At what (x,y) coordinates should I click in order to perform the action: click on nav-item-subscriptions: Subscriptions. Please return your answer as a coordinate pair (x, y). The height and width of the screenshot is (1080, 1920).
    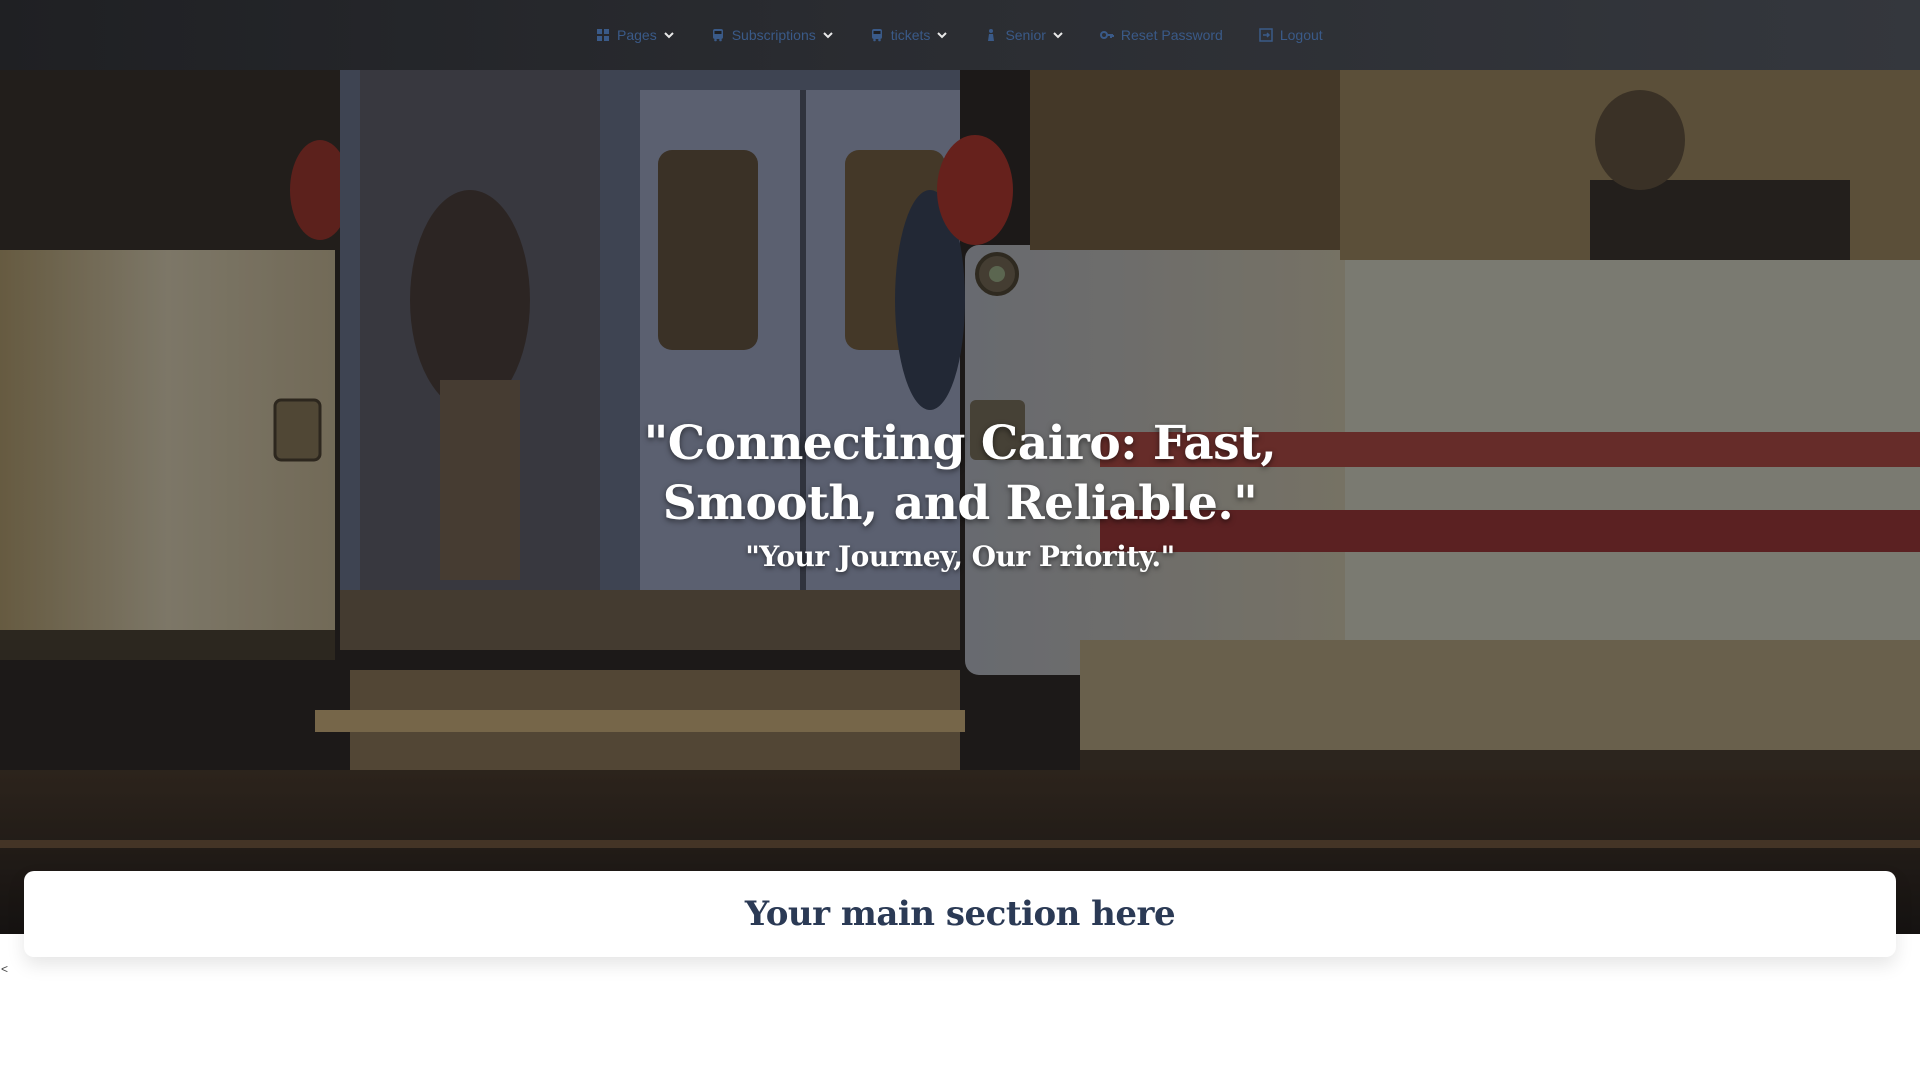
    Looking at the image, I should click on (772, 35).